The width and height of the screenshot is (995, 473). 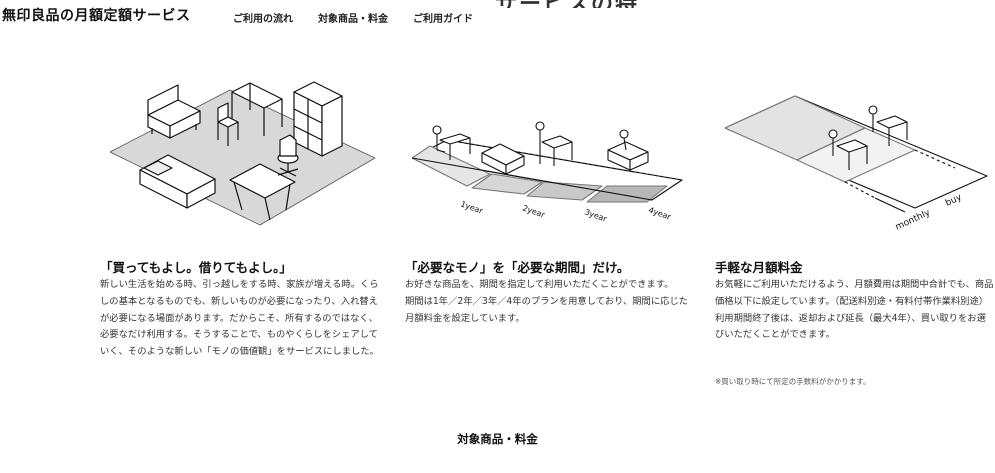 I want to click on feature-paragraph: お好きな商品を、期間を指定して利用いただくことができます。, so click(x=539, y=284).